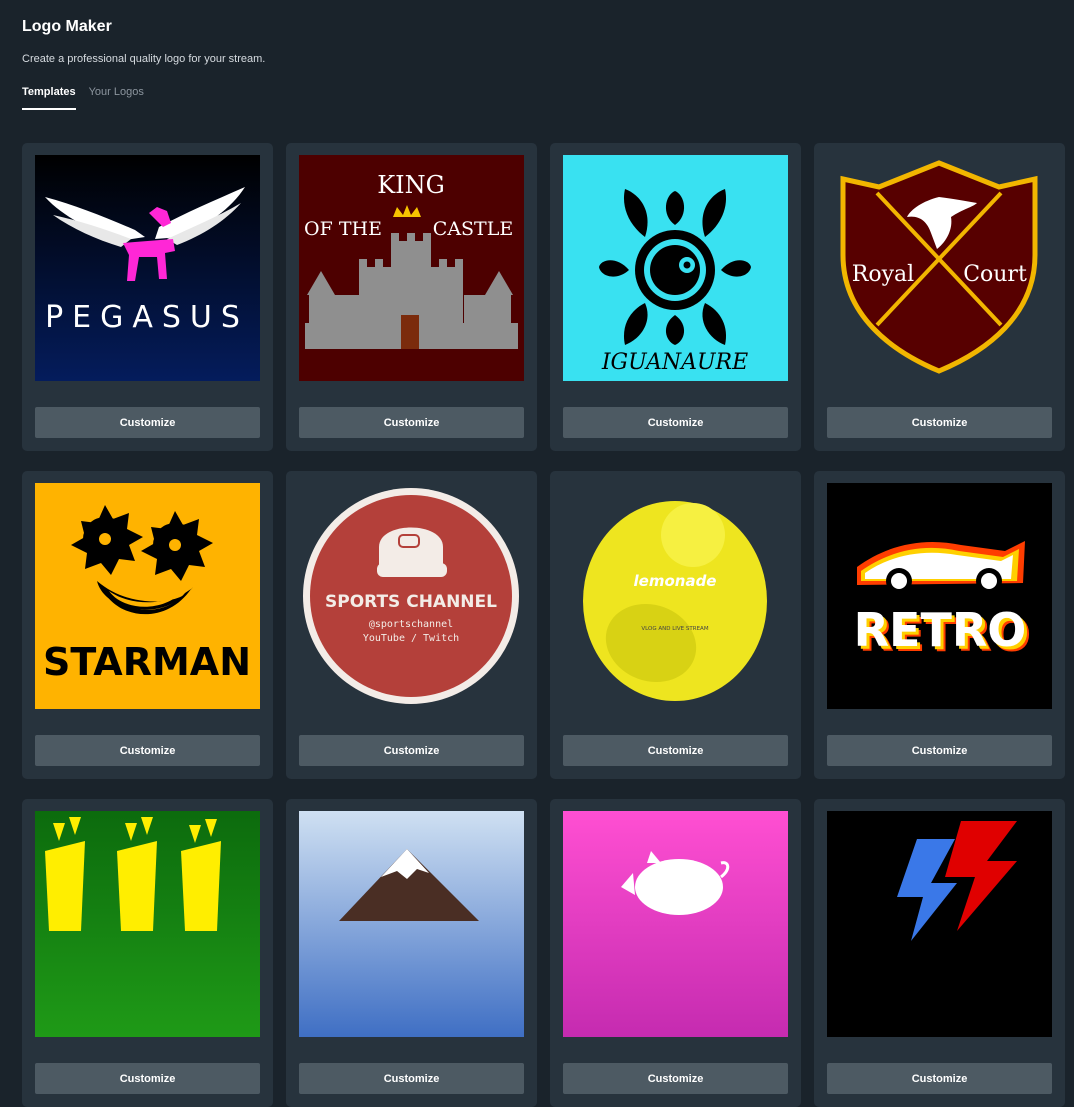 The width and height of the screenshot is (1074, 1107). I want to click on logo-thumbnail-lightning, so click(939, 924).